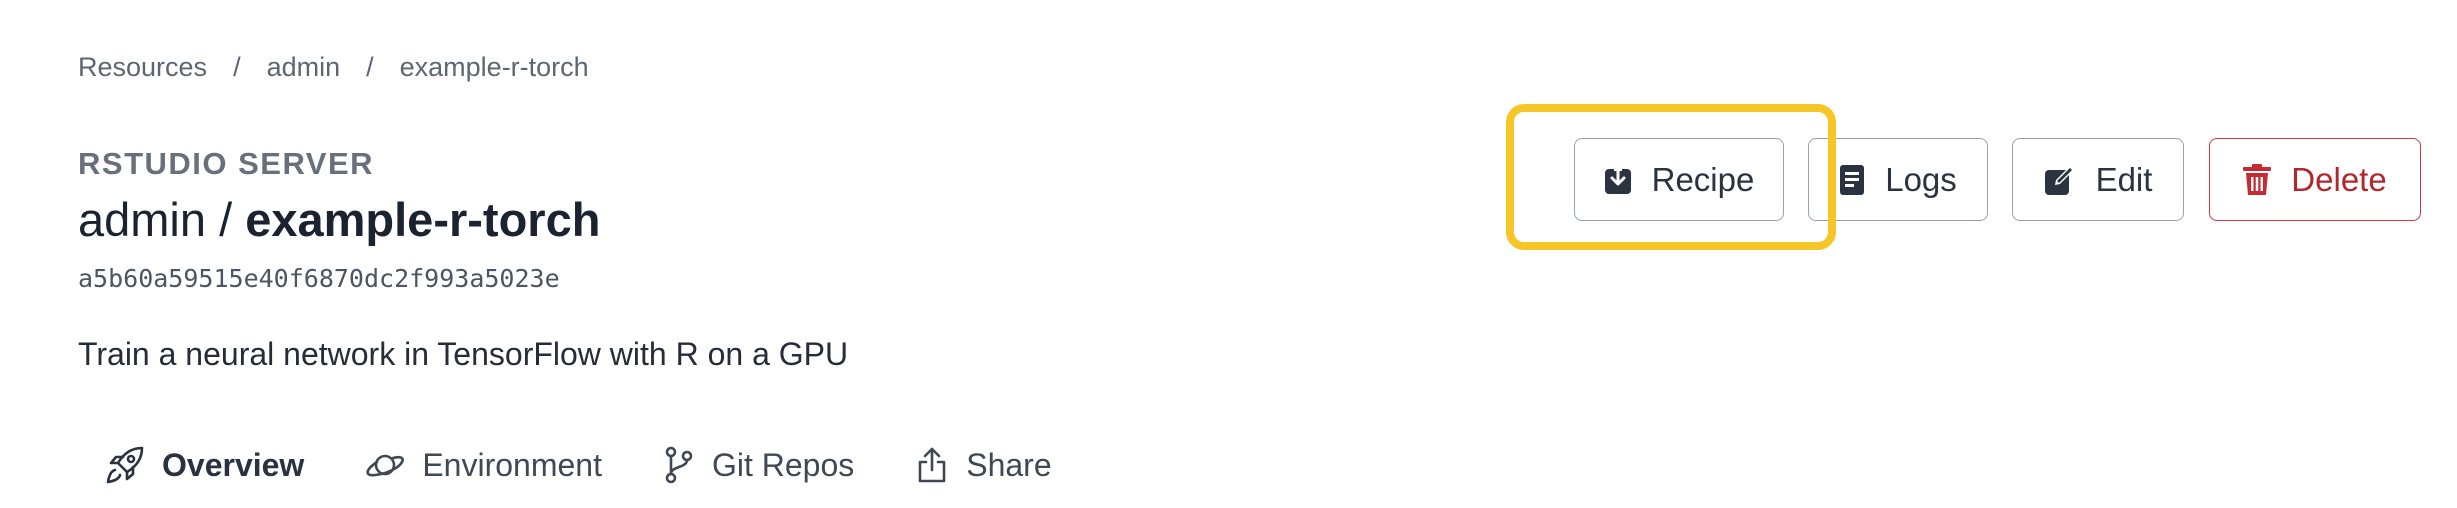 The height and width of the screenshot is (508, 2457). I want to click on resource-type: RSTUDIO SERVER, so click(226, 163).